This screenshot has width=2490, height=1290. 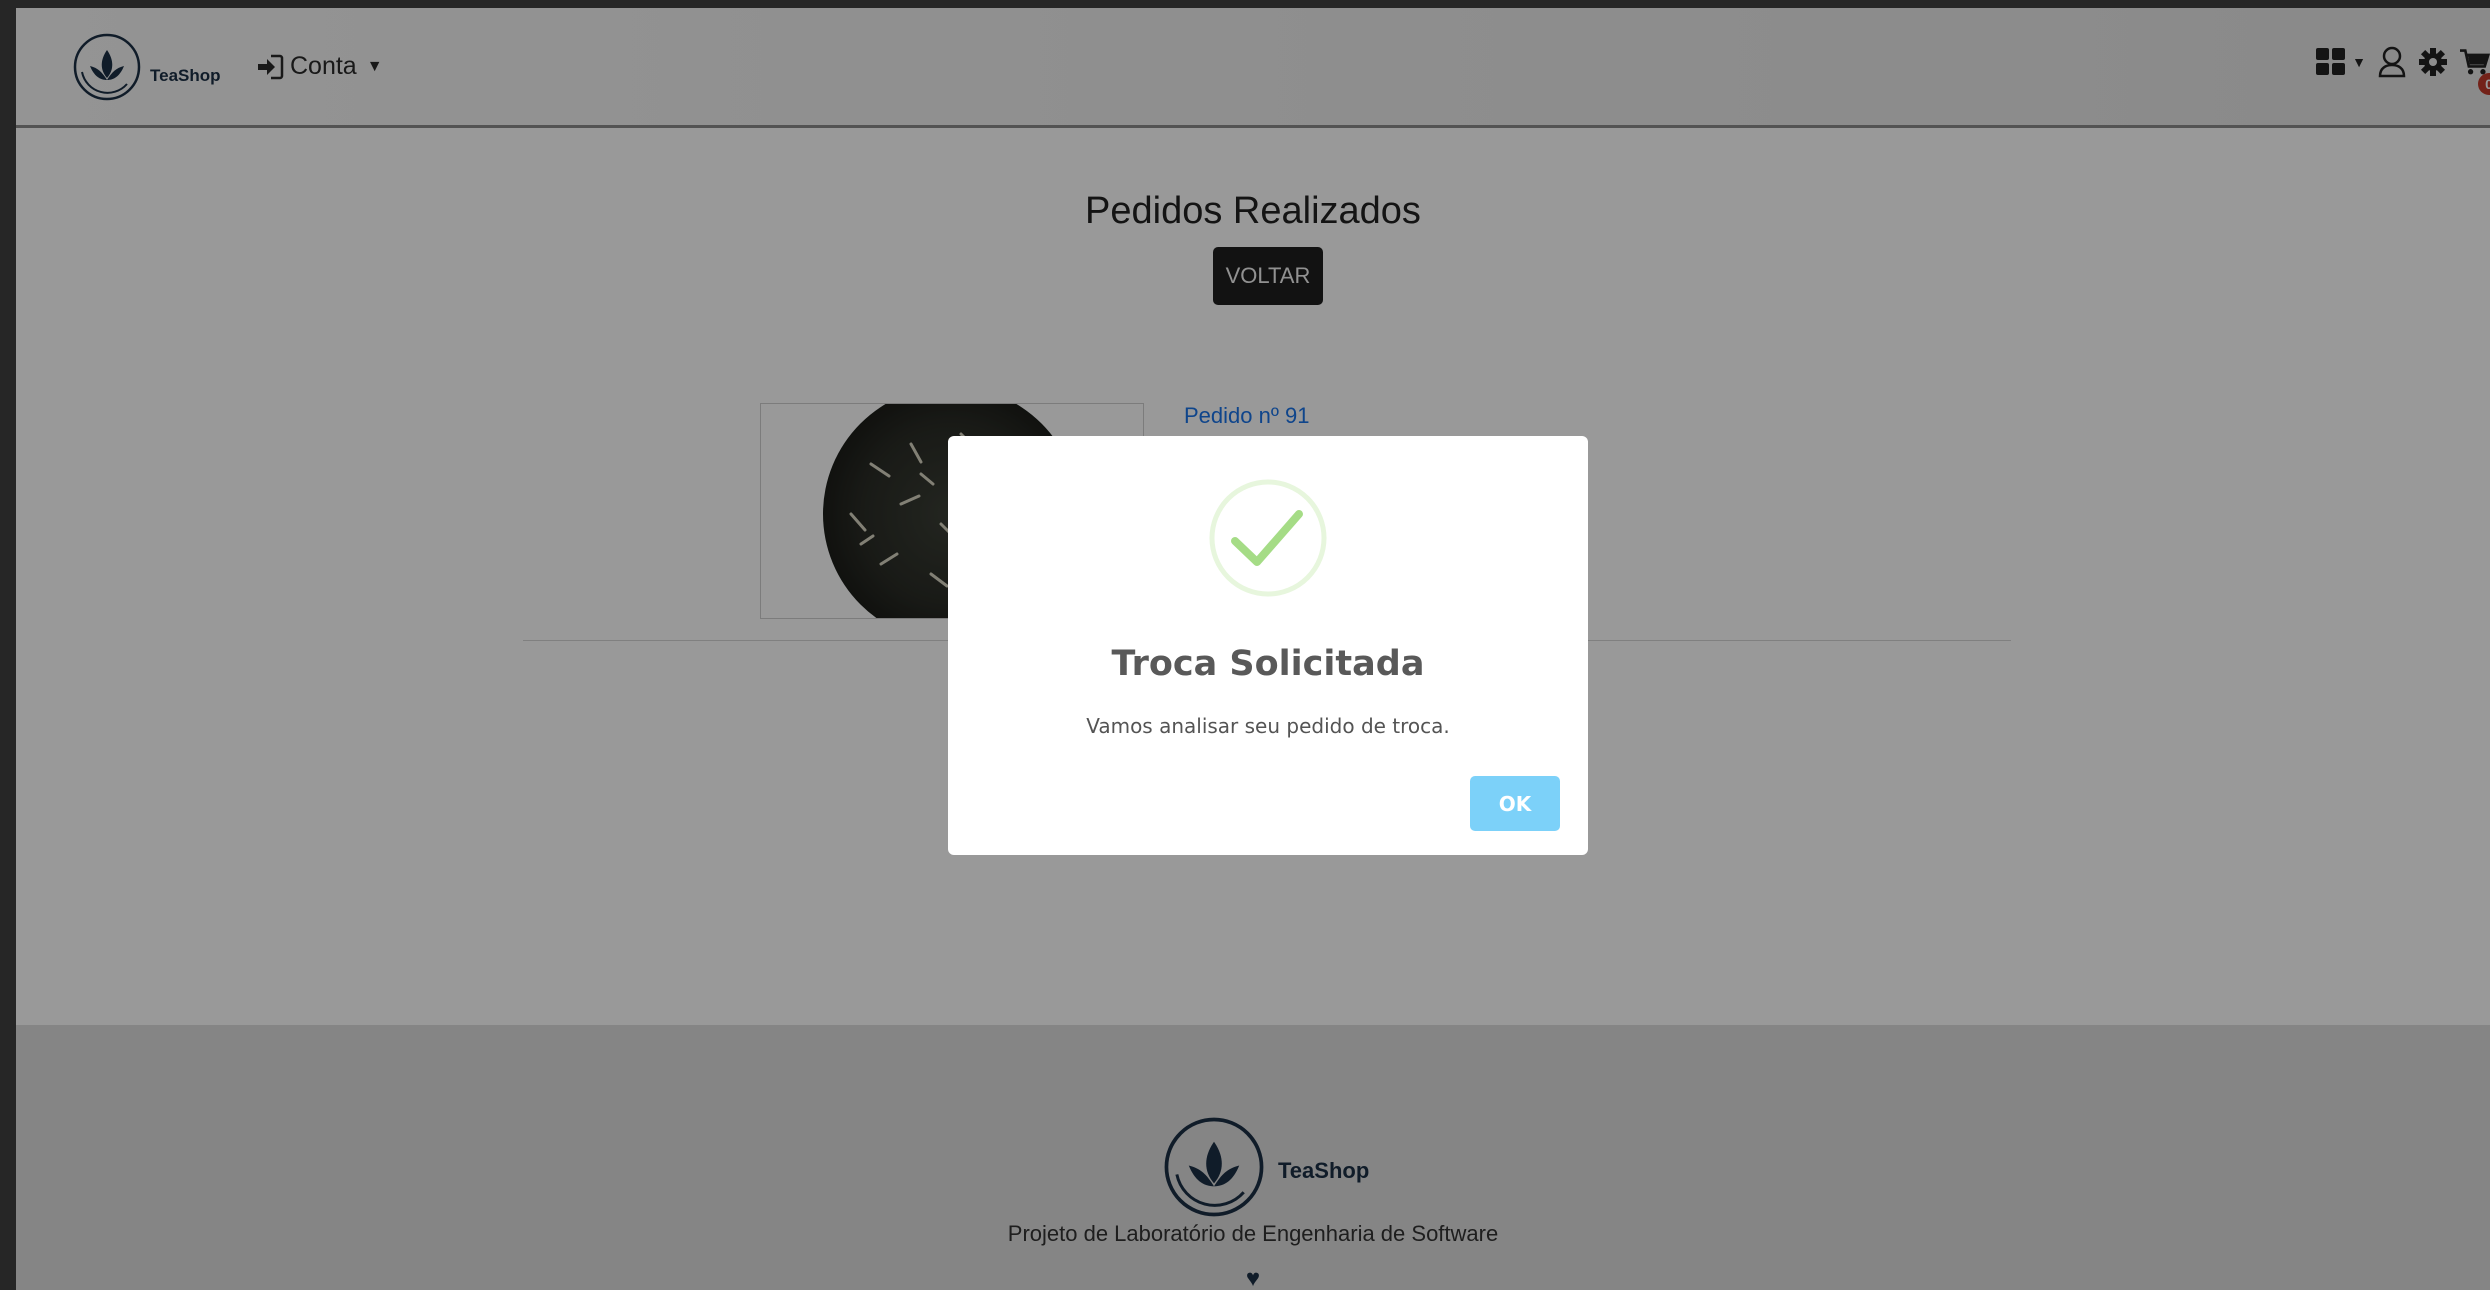 I want to click on ok-button: OK, so click(x=1515, y=803).